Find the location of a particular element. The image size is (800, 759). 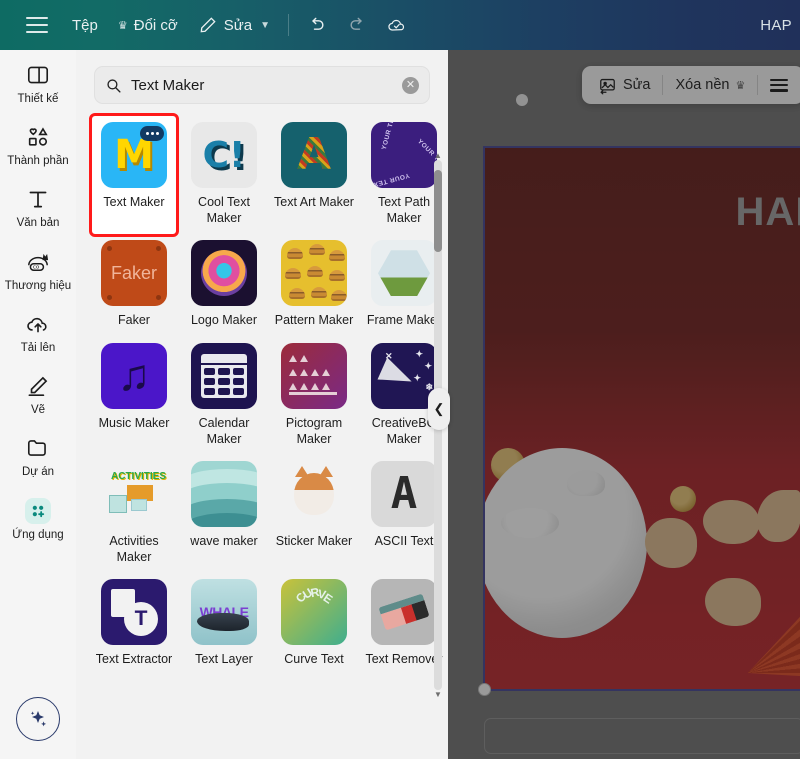

app-label: Text Extractor is located at coordinates (134, 659).